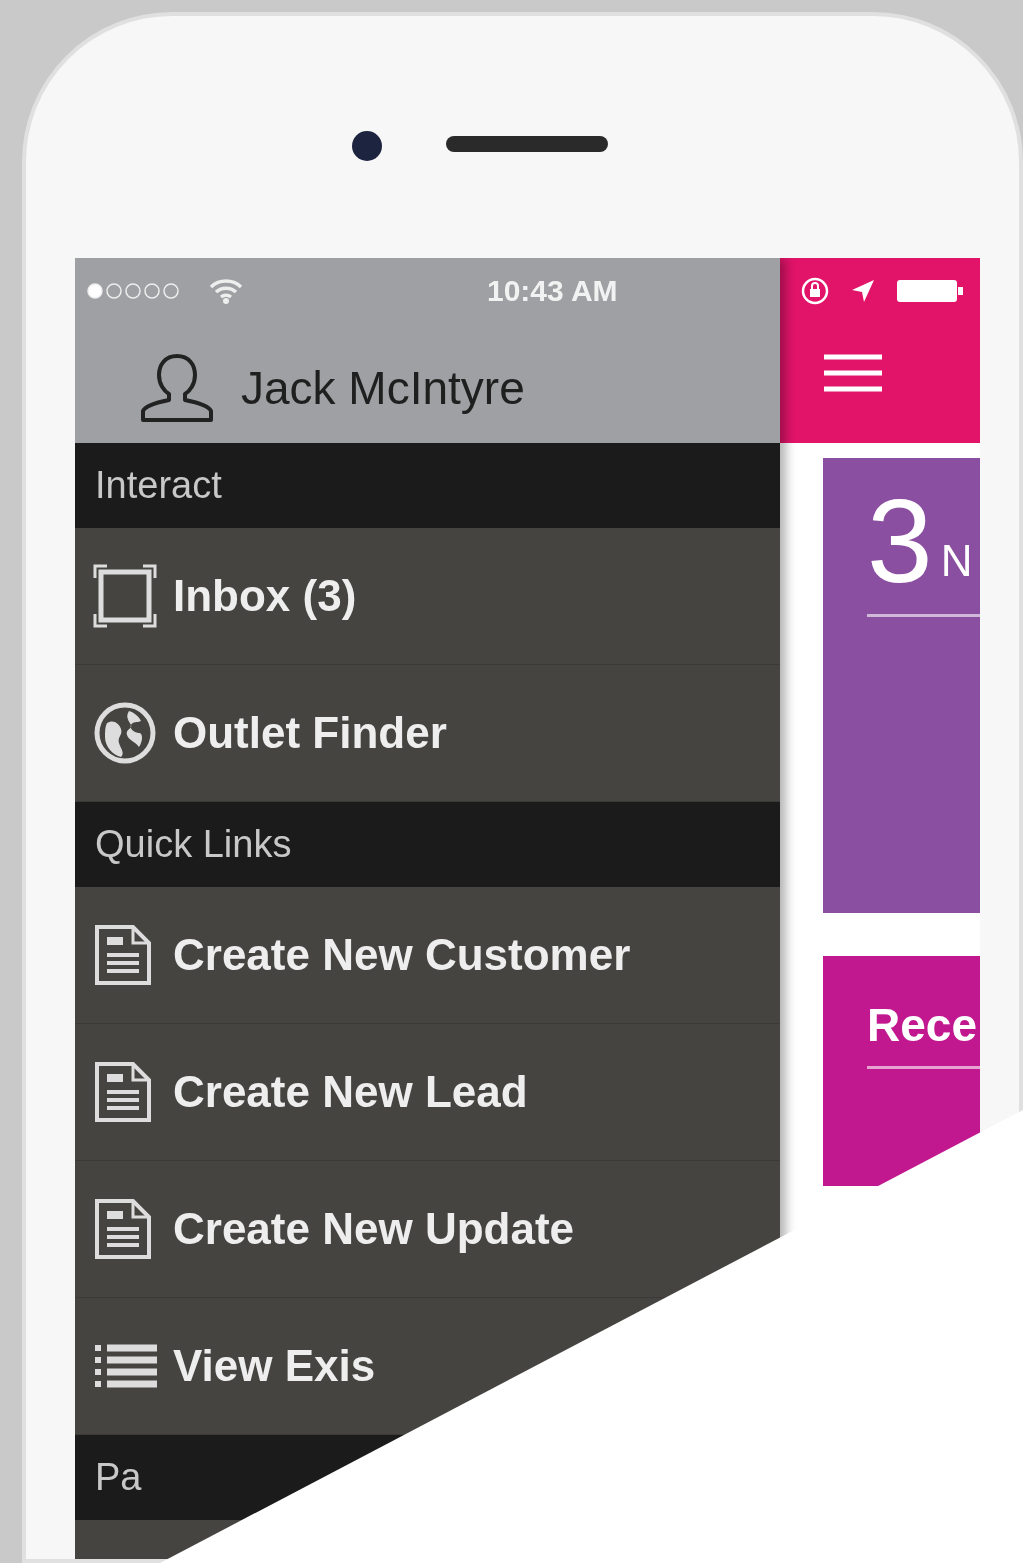 This screenshot has width=1023, height=1563. Describe the element at coordinates (900, 541) in the screenshot. I see `count-value: 3` at that location.